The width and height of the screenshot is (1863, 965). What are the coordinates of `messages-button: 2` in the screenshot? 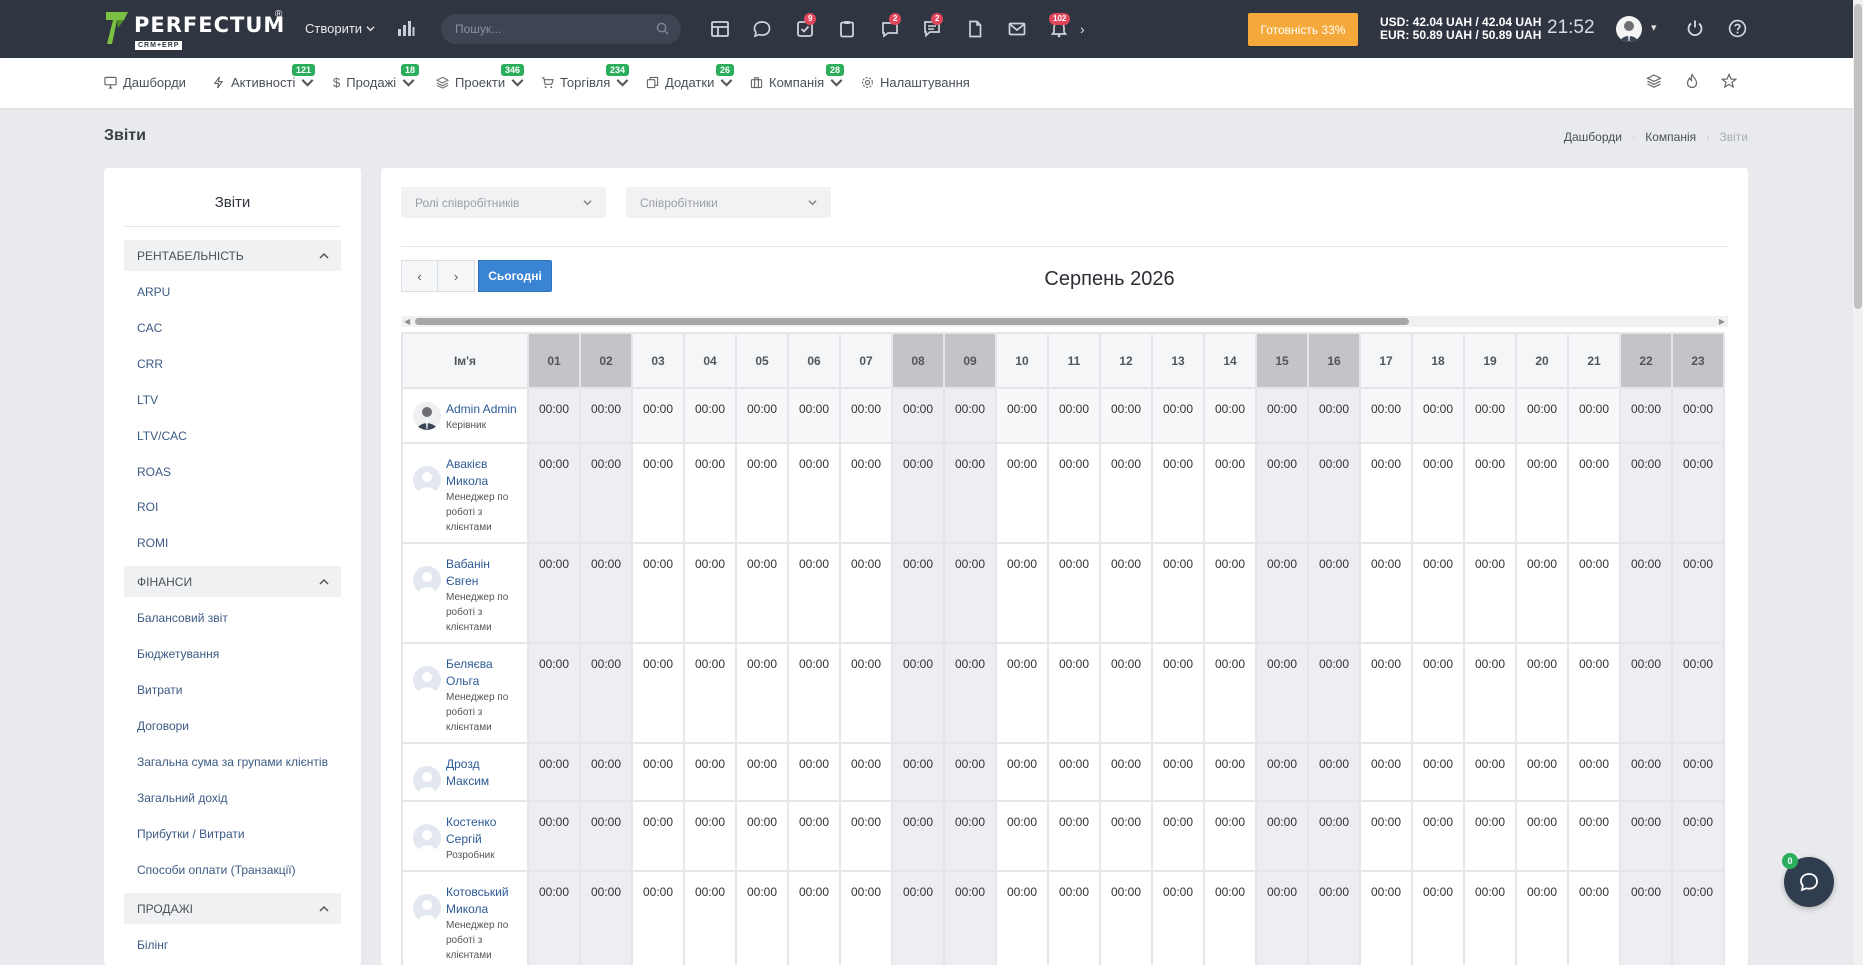 It's located at (933, 26).